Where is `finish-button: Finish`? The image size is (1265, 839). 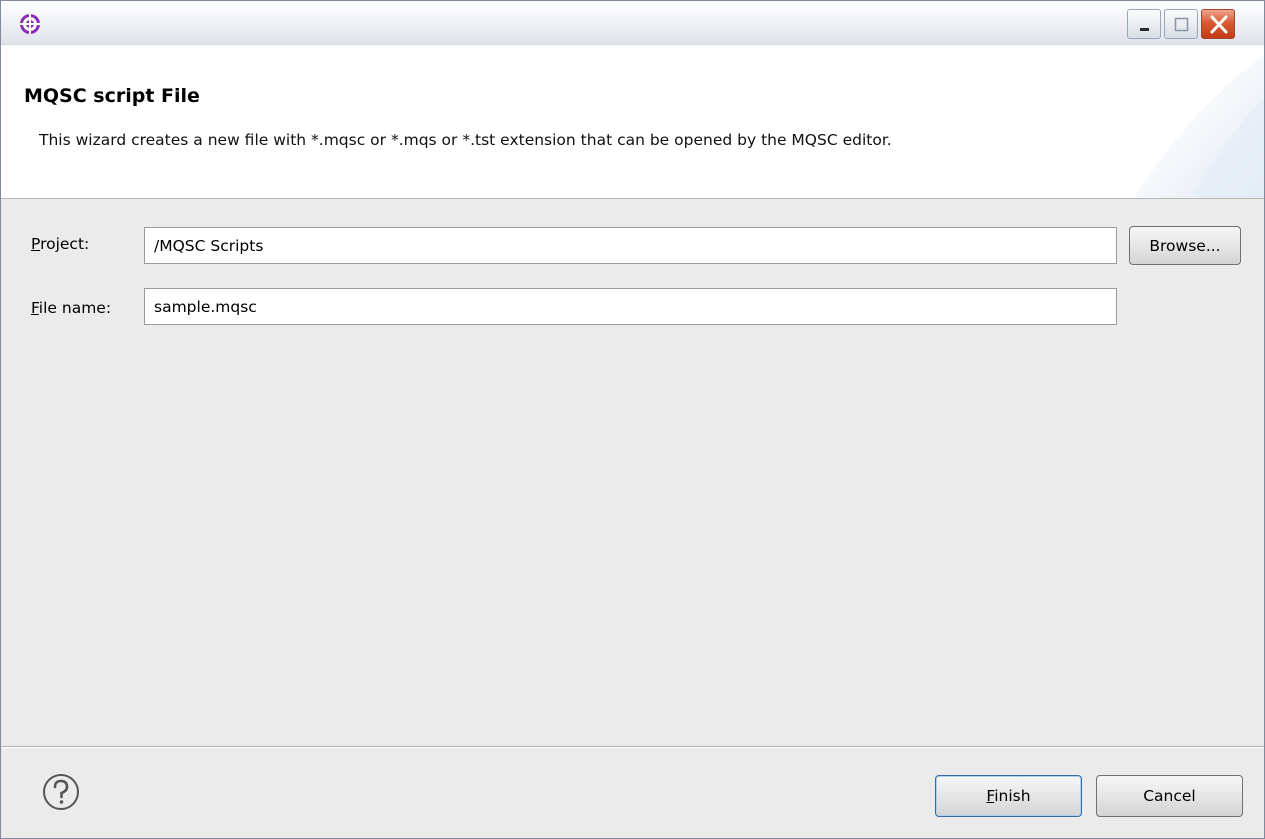 finish-button: Finish is located at coordinates (1008, 796).